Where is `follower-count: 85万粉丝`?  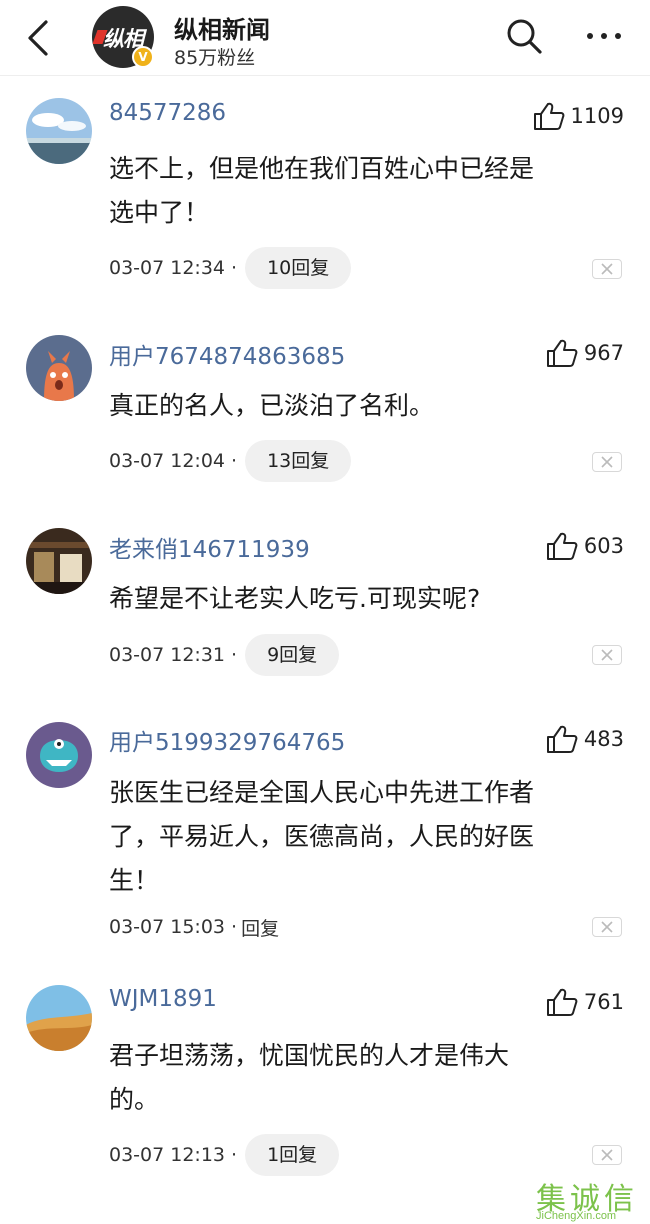
follower-count: 85万粉丝 is located at coordinates (215, 58).